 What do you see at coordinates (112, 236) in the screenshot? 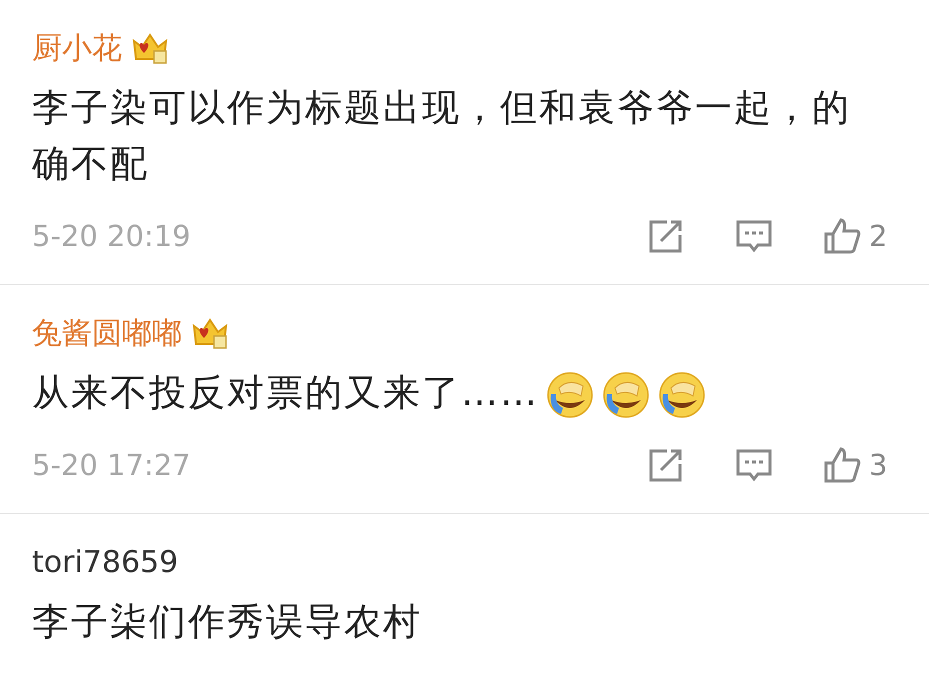
I see `timestamp: 5-20 20:19` at bounding box center [112, 236].